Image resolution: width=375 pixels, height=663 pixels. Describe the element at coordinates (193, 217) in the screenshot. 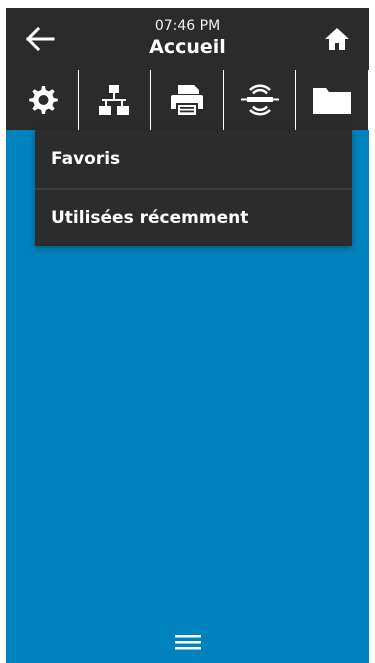

I see `menu-item-recent: Utilisées récemment` at that location.